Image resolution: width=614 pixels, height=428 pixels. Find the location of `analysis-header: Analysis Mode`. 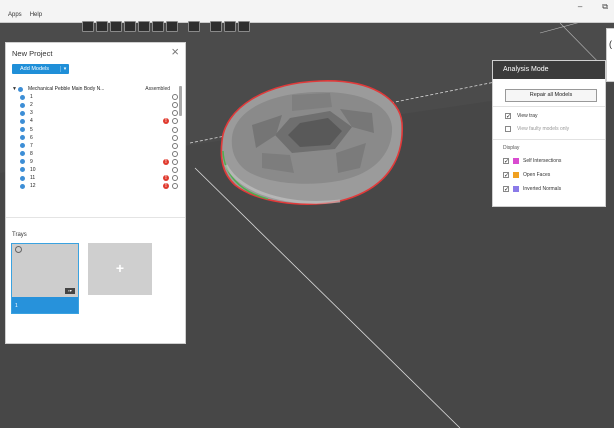

analysis-header: Analysis Mode is located at coordinates (549, 70).